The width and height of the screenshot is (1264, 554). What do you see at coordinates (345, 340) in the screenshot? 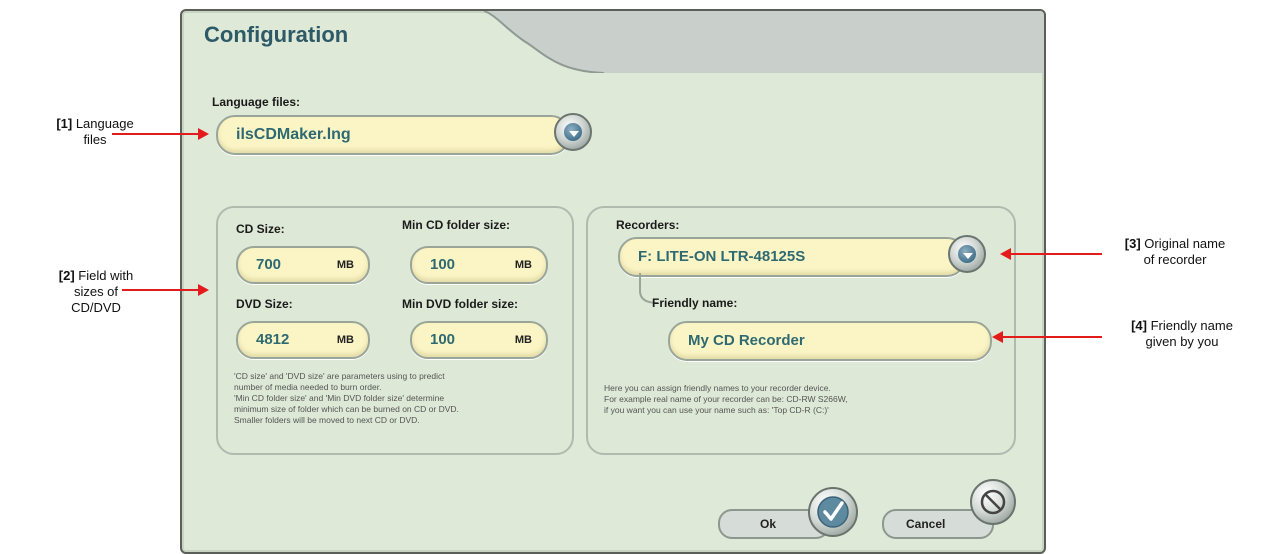
I see `dvd-size-unit: MB` at bounding box center [345, 340].